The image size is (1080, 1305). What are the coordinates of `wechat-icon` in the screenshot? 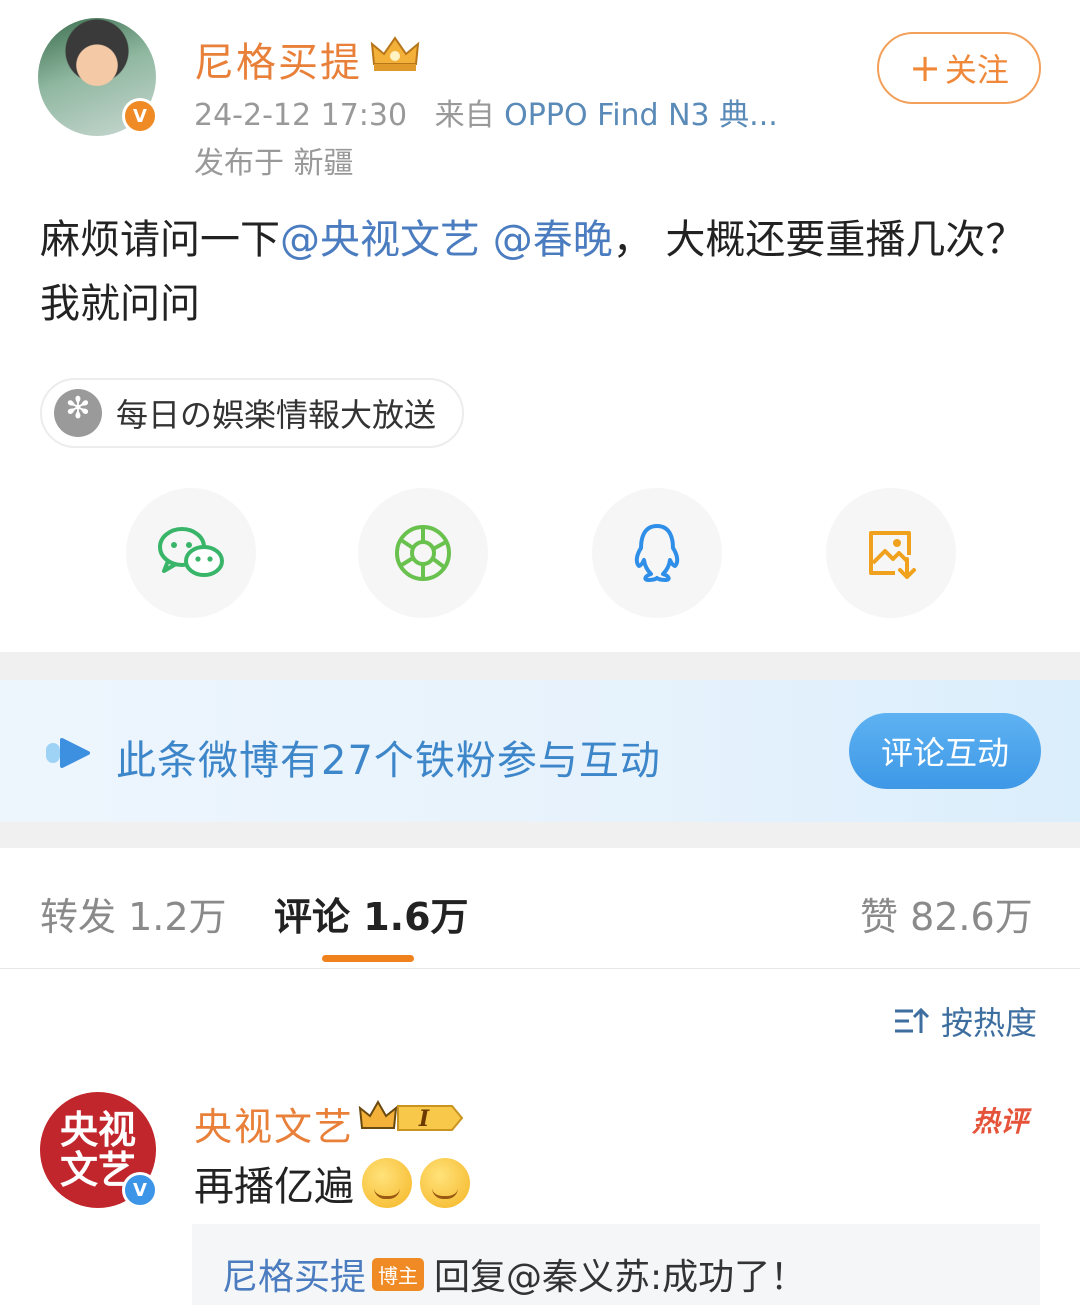 It's located at (191, 552).